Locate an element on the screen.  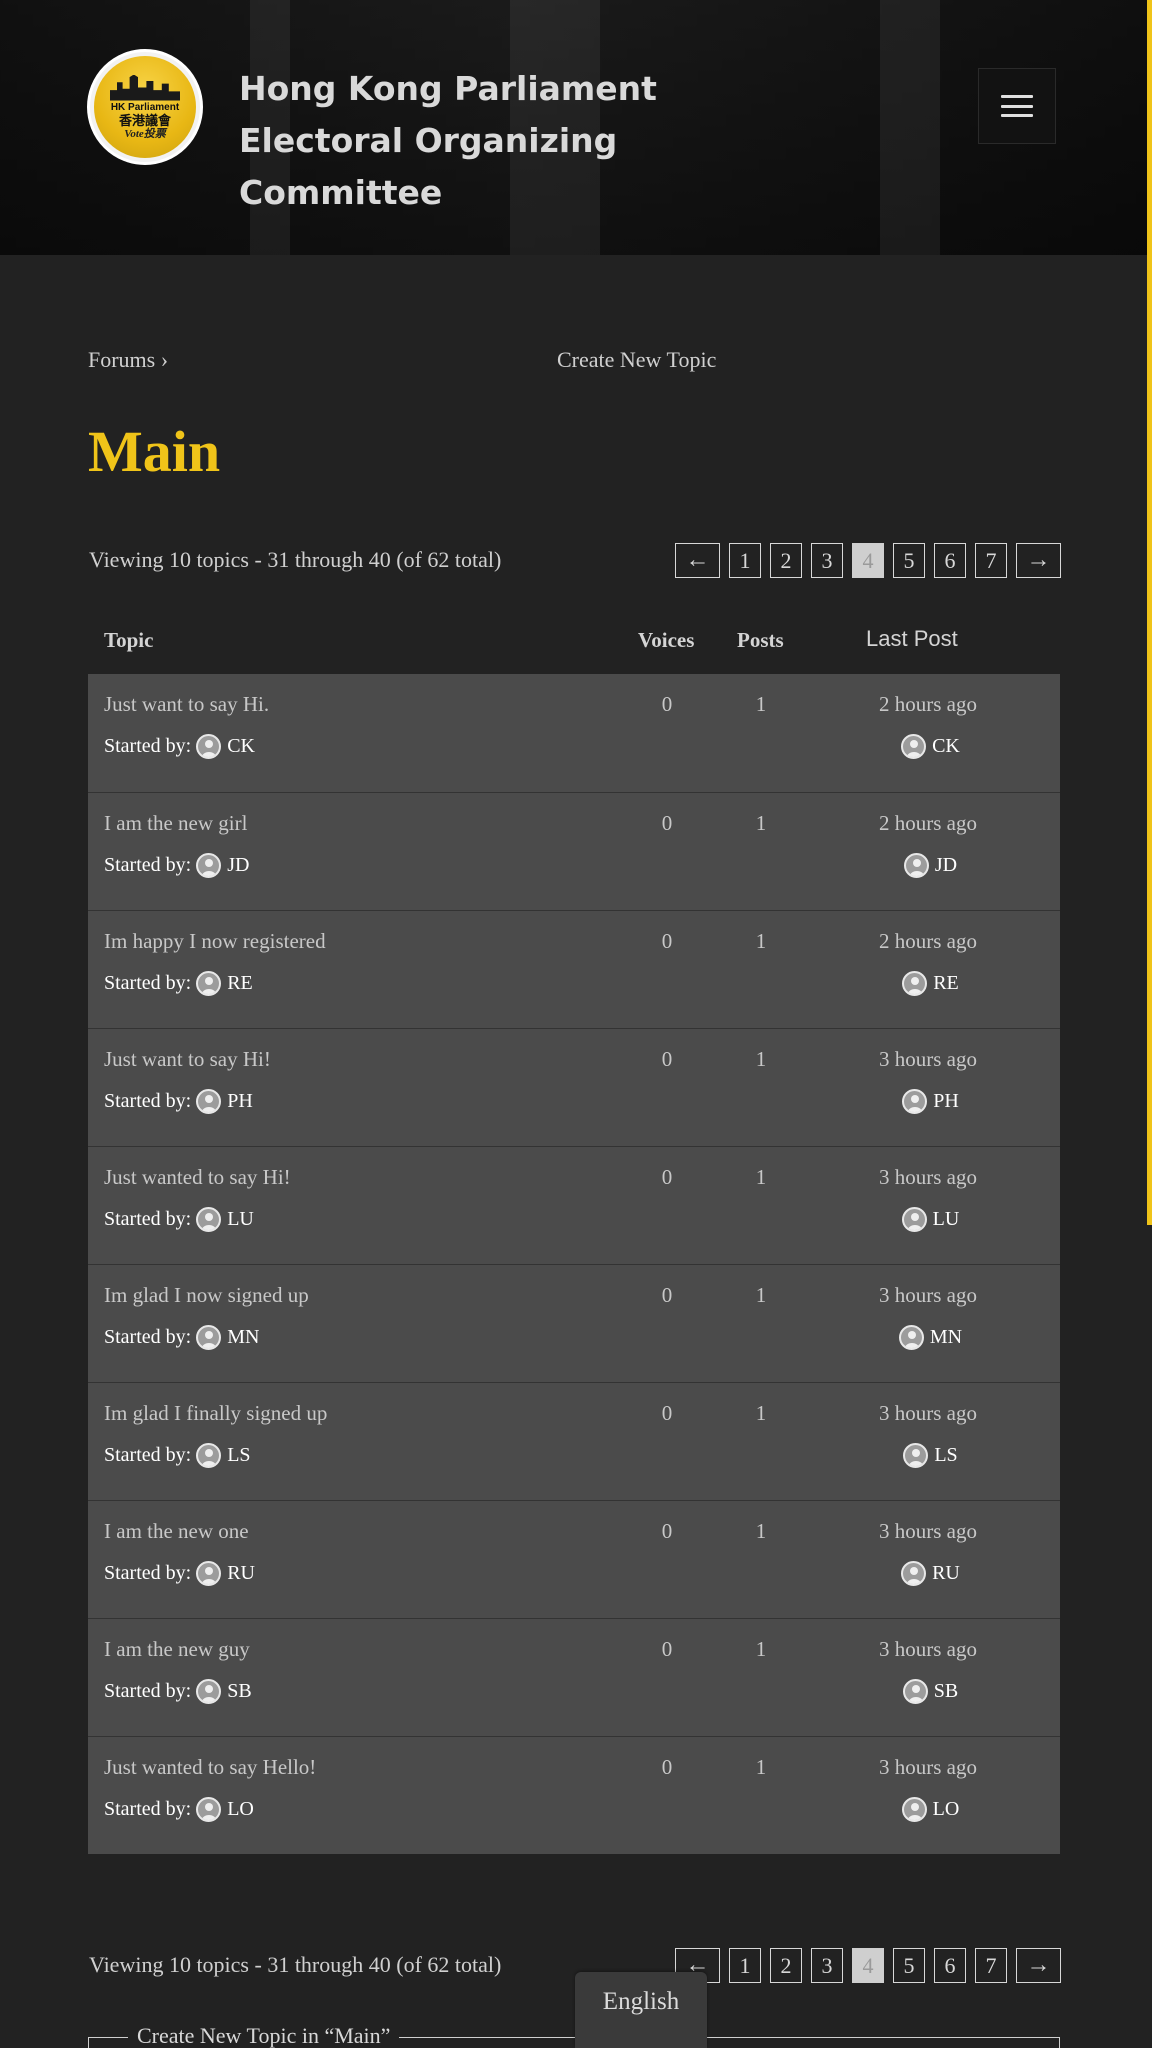
last-post-author-link: RU is located at coordinates (946, 1573).